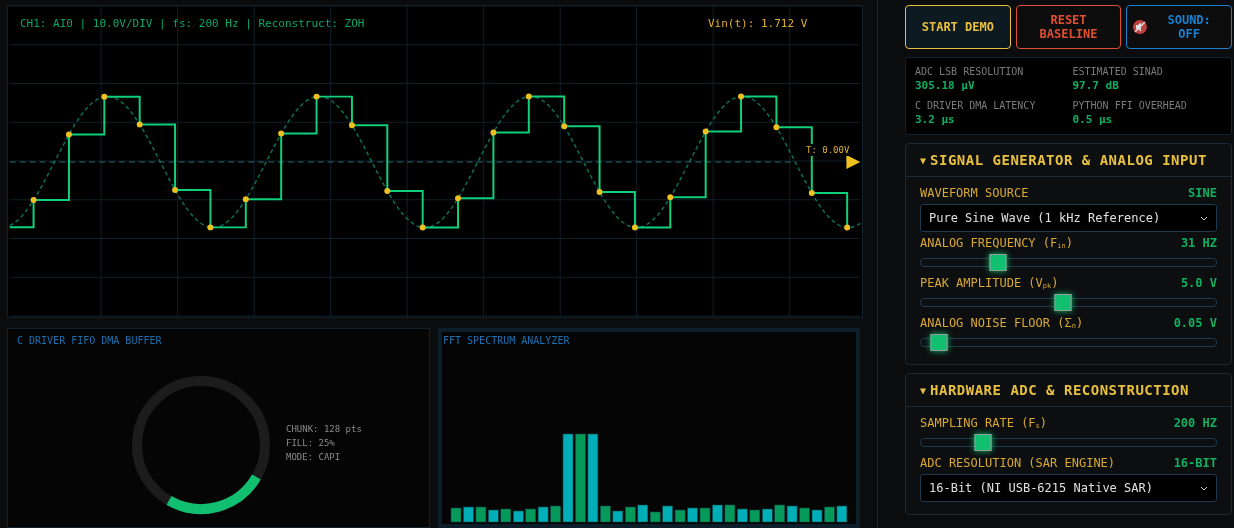 The image size is (1234, 528). What do you see at coordinates (935, 119) in the screenshot?
I see `metric-value: 3.2 µs` at bounding box center [935, 119].